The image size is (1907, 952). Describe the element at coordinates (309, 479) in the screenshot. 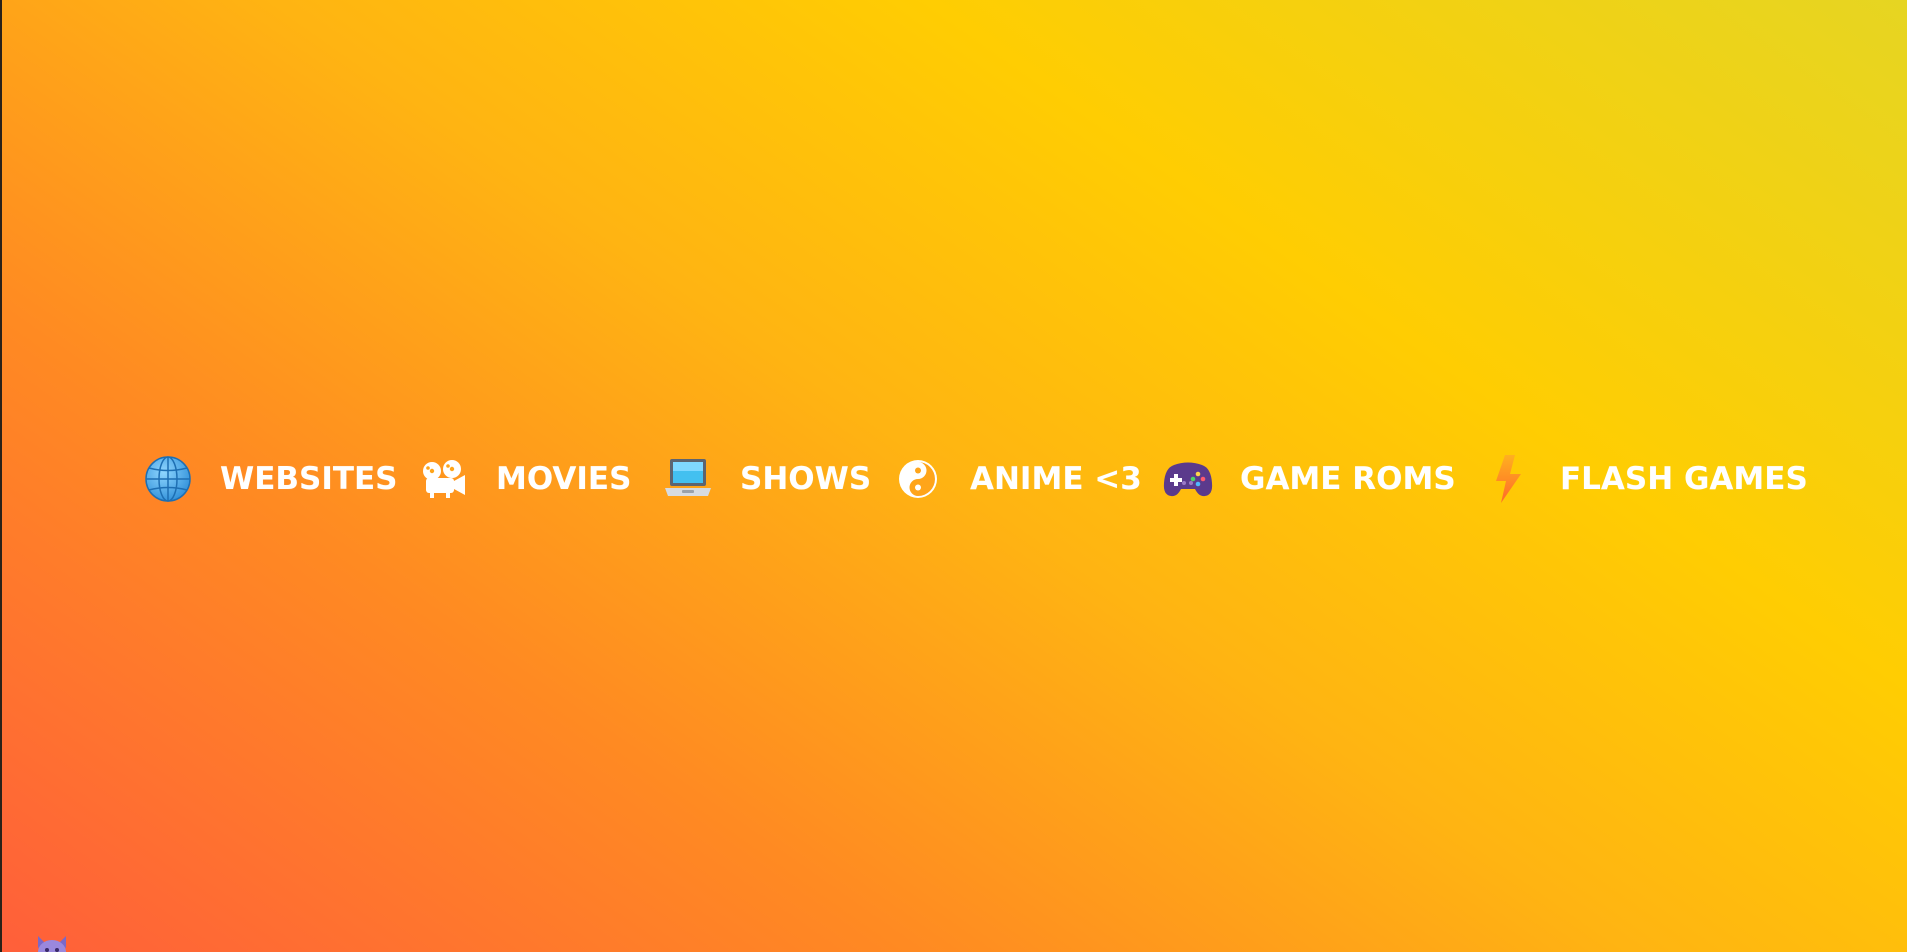

I see `nav-label-websites: WEBSITES` at that location.